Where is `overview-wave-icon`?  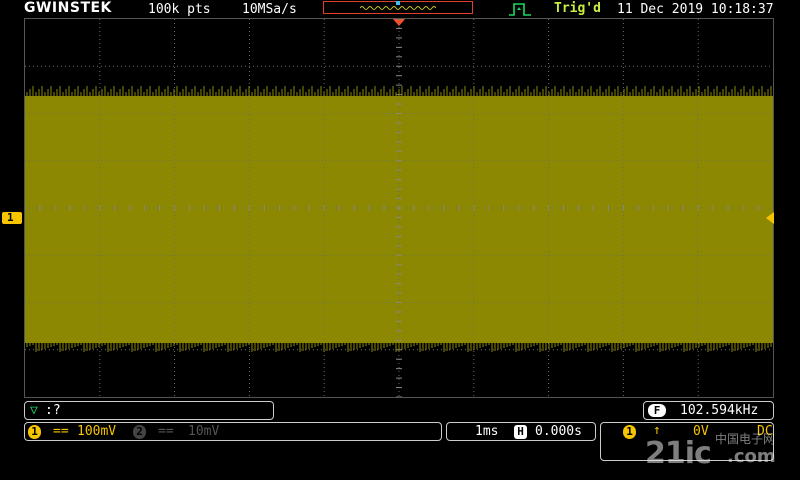 overview-wave-icon is located at coordinates (398, 8).